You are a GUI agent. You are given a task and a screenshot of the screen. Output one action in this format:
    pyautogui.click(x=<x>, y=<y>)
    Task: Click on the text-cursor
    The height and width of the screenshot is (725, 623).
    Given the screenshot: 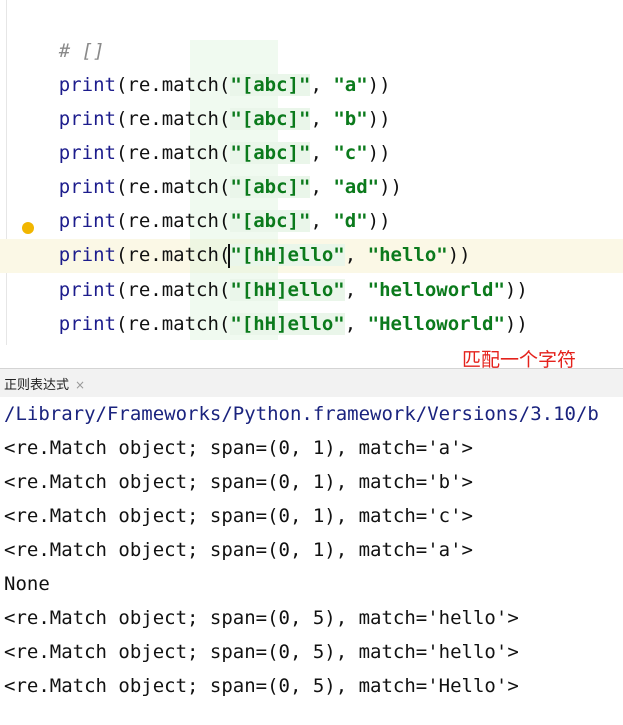 What is the action you would take?
    pyautogui.click(x=229, y=256)
    